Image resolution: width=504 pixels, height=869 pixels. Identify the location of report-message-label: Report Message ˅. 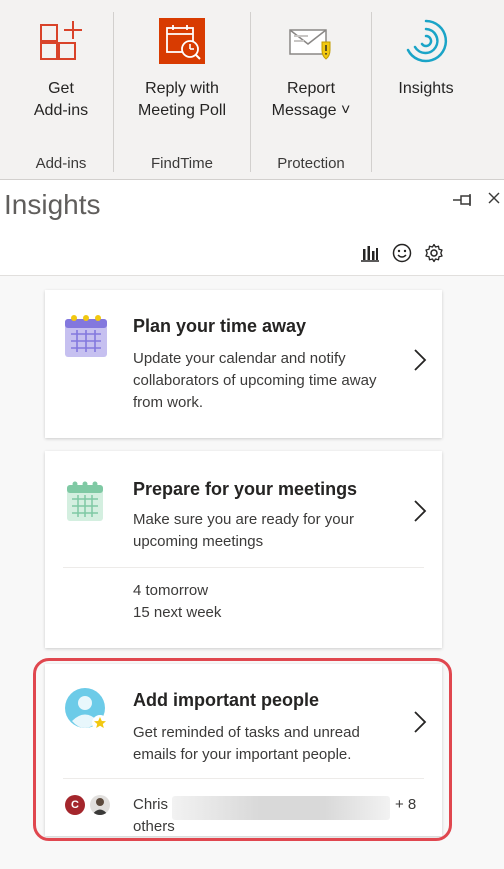
(311, 99).